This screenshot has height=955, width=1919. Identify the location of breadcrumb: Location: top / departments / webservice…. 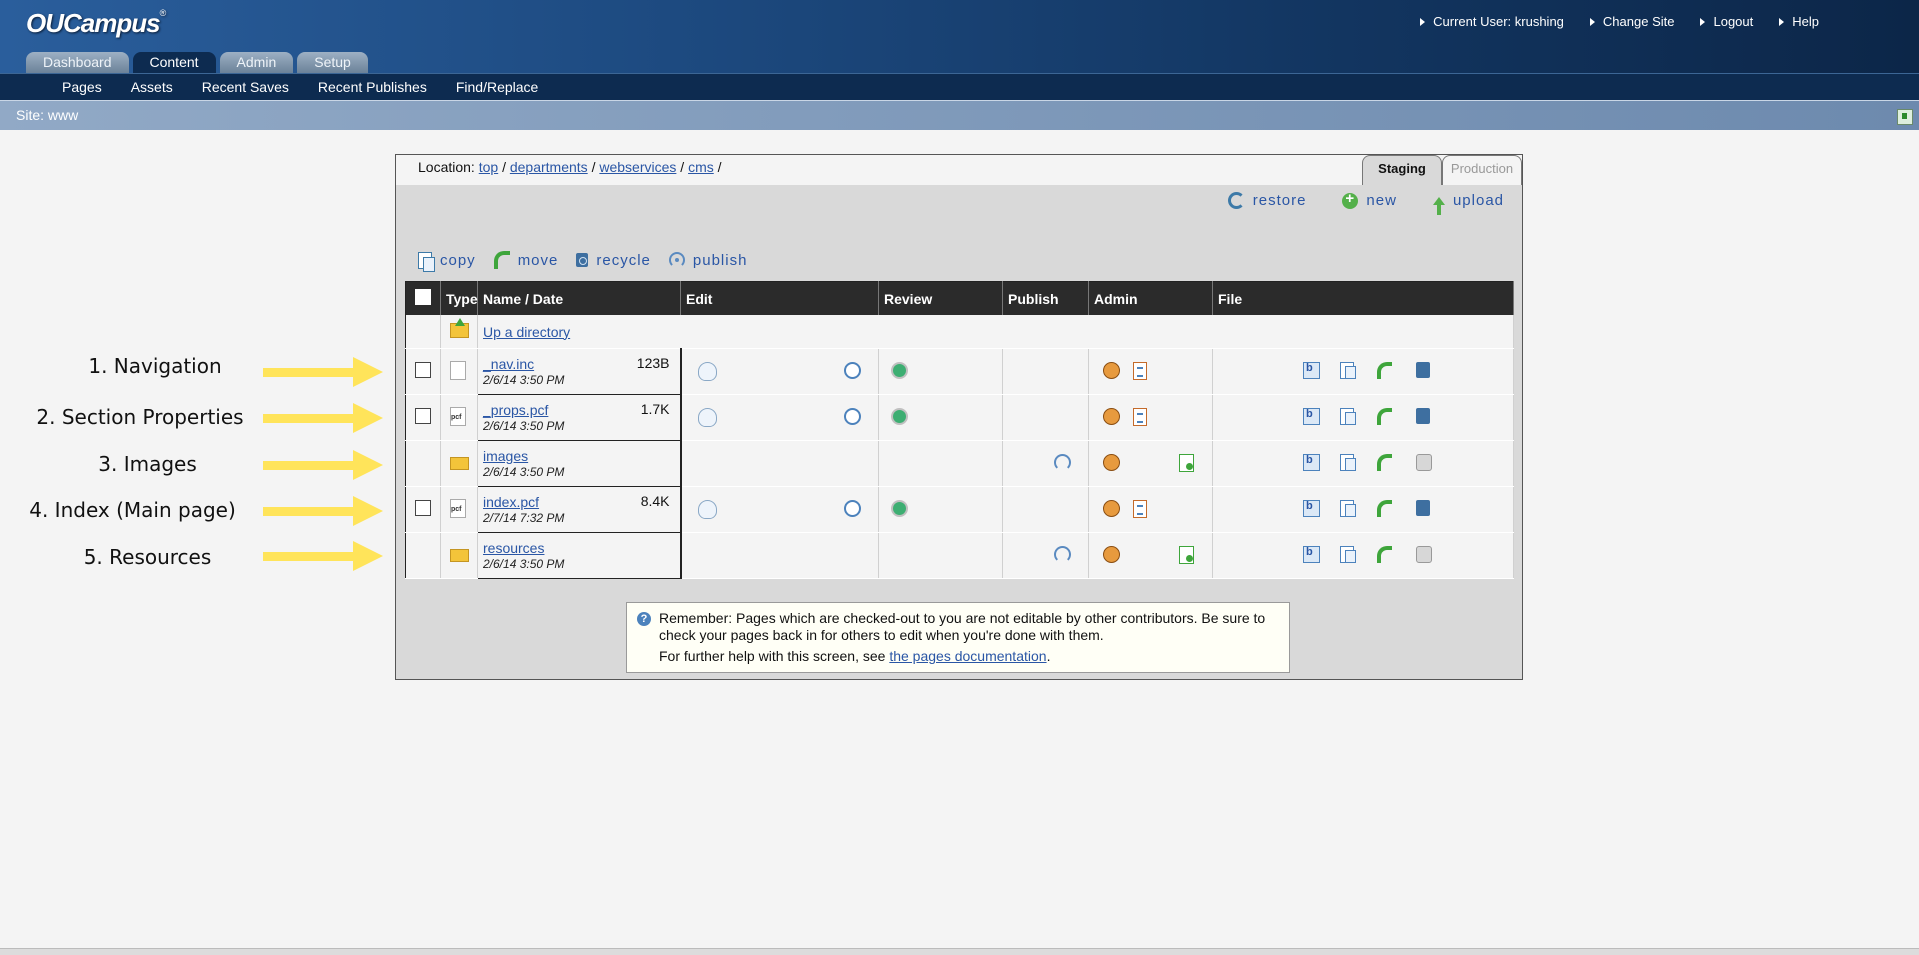
(570, 167).